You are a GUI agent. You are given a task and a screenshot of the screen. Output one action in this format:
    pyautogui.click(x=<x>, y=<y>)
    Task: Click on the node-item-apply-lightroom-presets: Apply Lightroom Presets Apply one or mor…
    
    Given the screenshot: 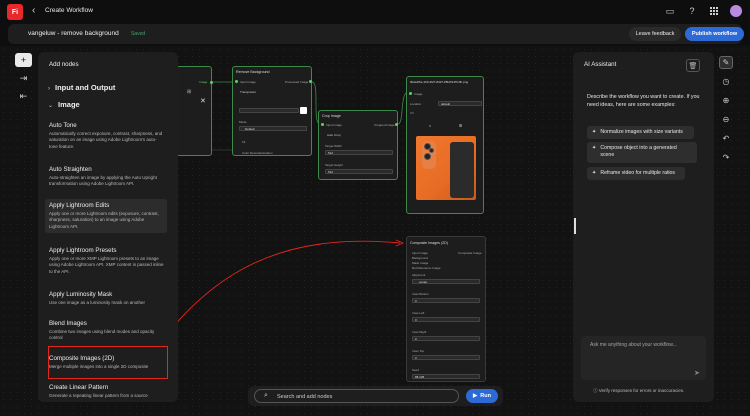 What is the action you would take?
    pyautogui.click(x=107, y=261)
    